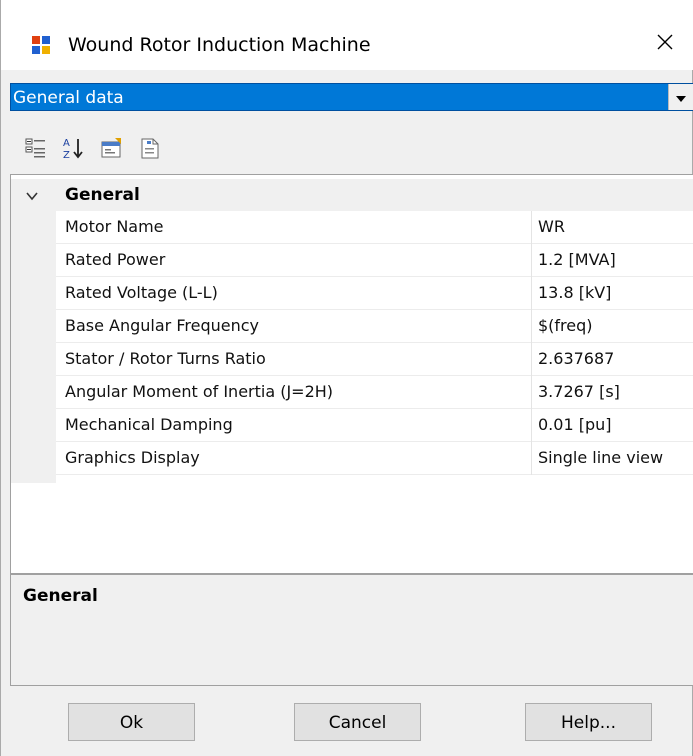 The image size is (693, 756). I want to click on title-bar: Wound Rotor Induction Machine, so click(347, 35).